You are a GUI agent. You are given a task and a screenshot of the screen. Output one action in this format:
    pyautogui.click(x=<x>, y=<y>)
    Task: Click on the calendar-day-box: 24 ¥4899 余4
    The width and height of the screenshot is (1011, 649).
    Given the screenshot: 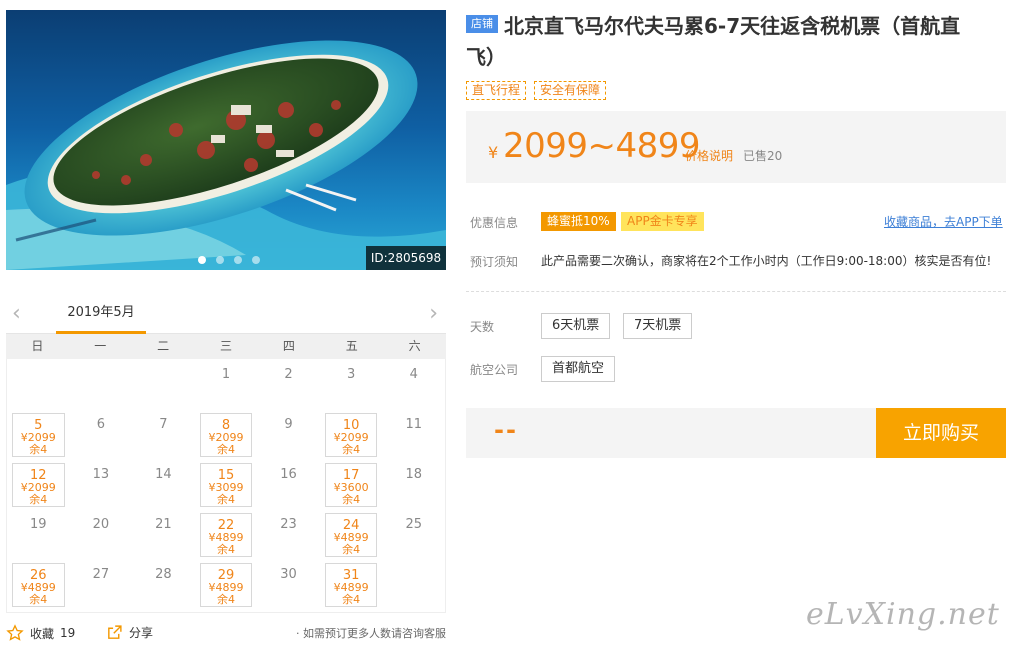 What is the action you would take?
    pyautogui.click(x=351, y=535)
    